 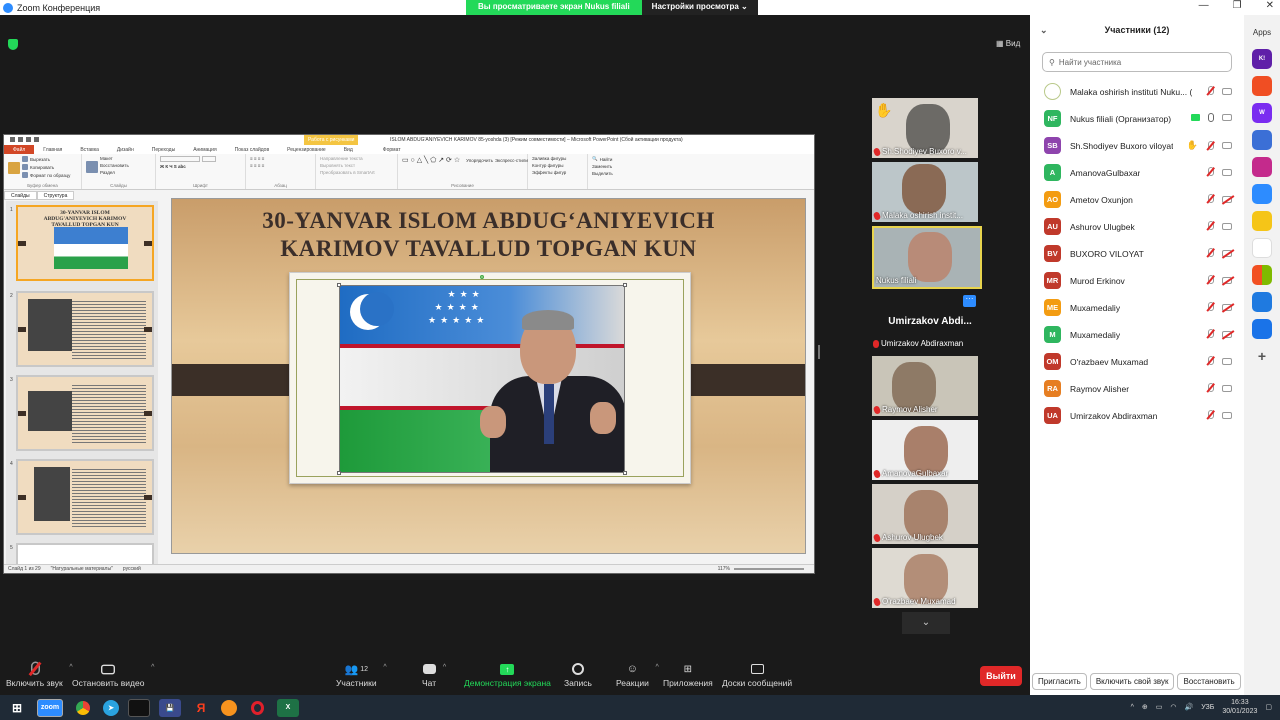 What do you see at coordinates (114, 158) in the screenshot?
I see `layout-button: Макет` at bounding box center [114, 158].